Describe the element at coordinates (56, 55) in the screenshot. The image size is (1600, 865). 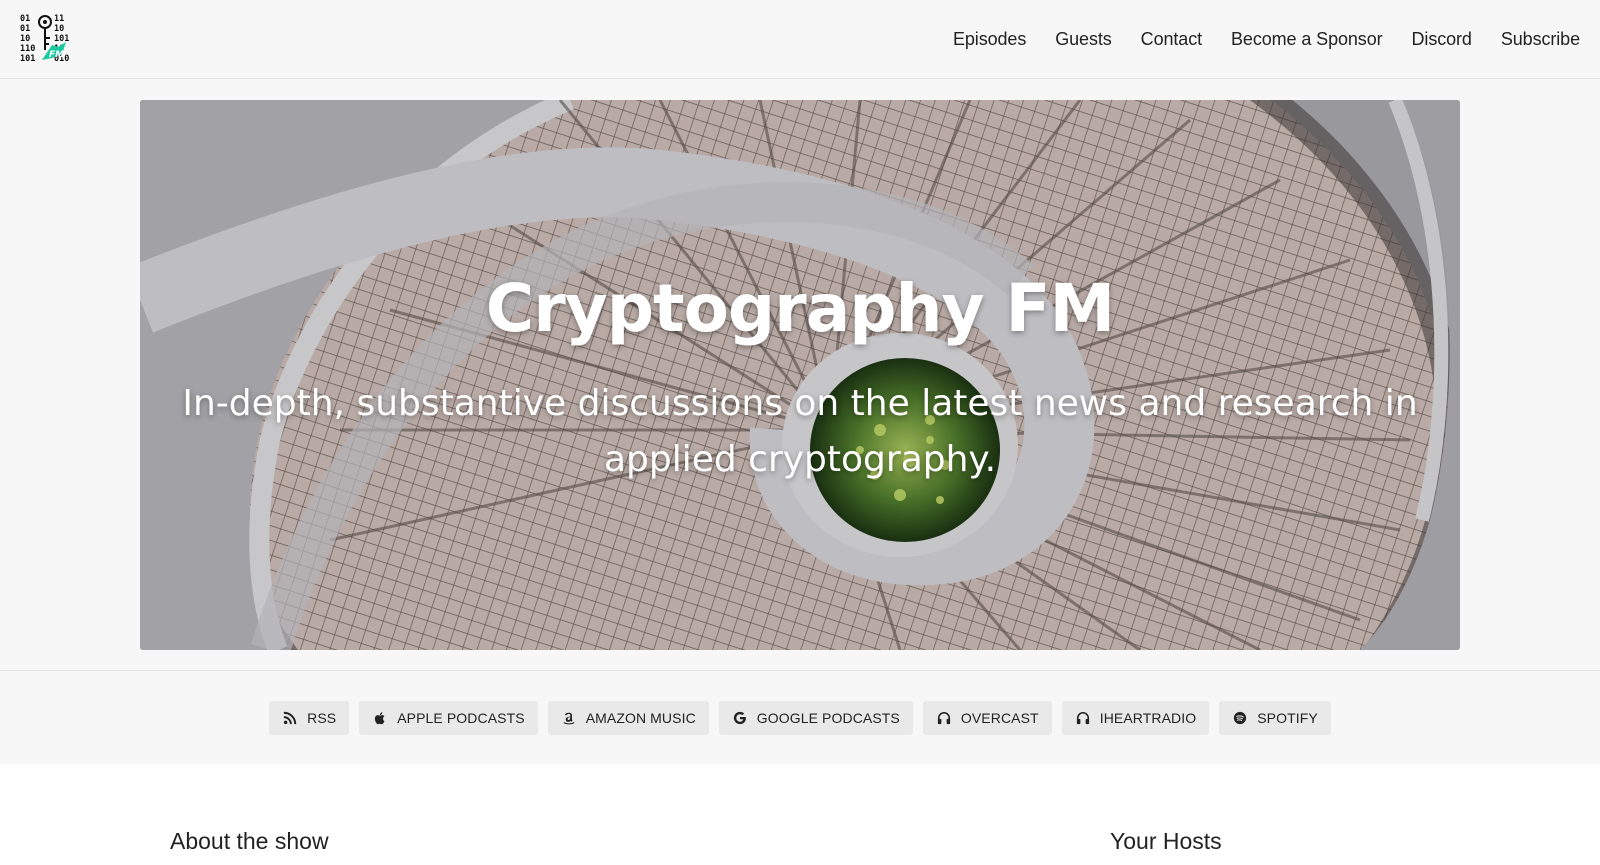
I see `svg-text: FM` at that location.